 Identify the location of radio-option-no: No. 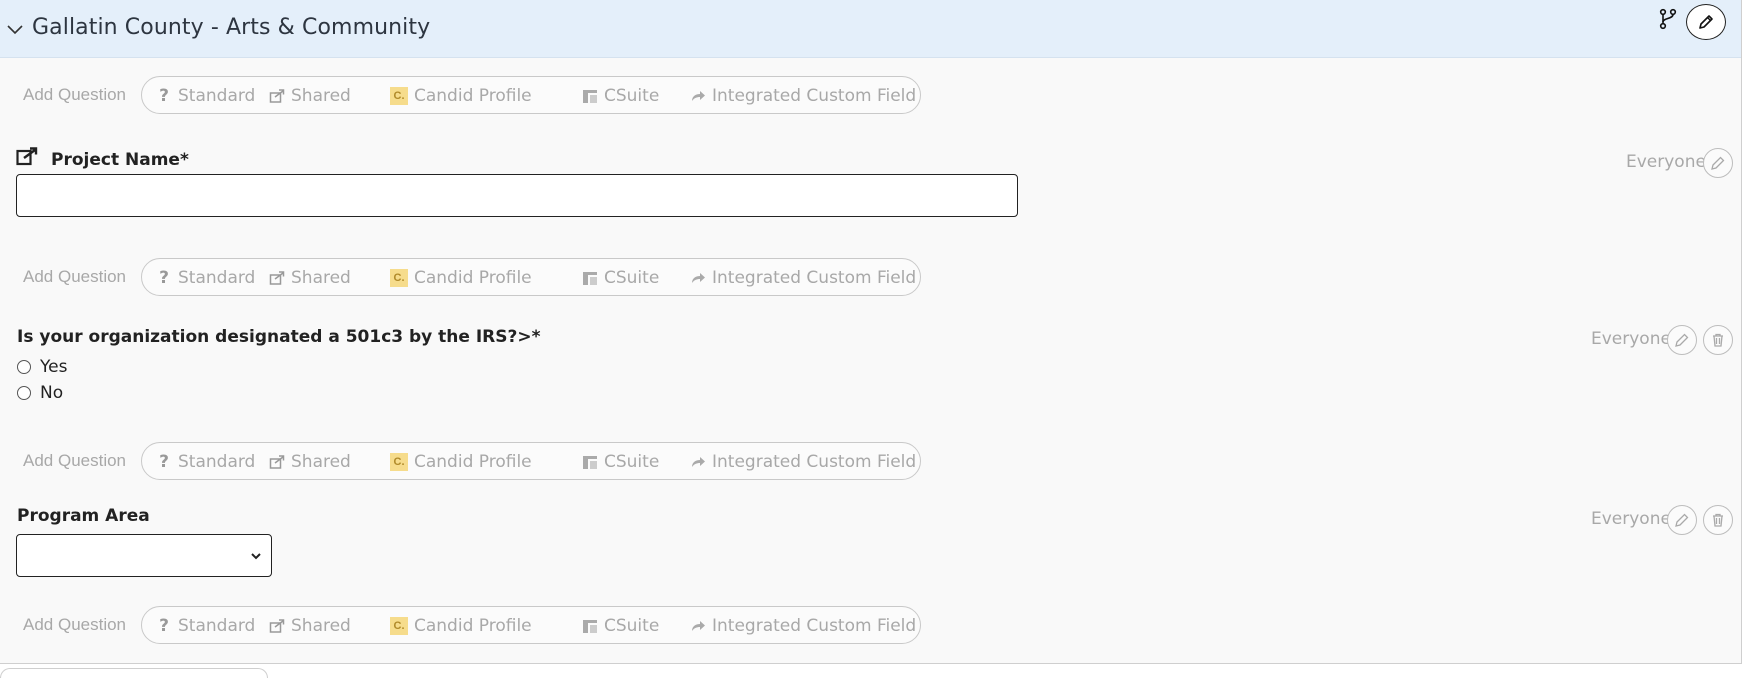
(40, 393).